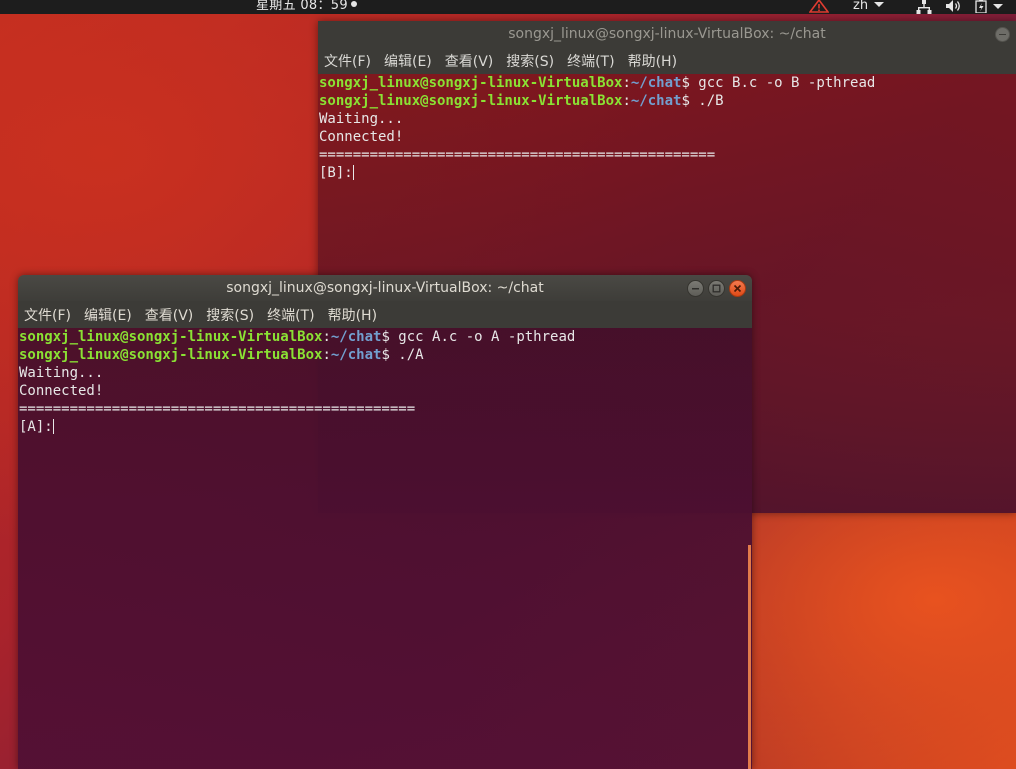 The height and width of the screenshot is (769, 1016). Describe the element at coordinates (36, 427) in the screenshot. I see `chat-prompt: [A]:` at that location.